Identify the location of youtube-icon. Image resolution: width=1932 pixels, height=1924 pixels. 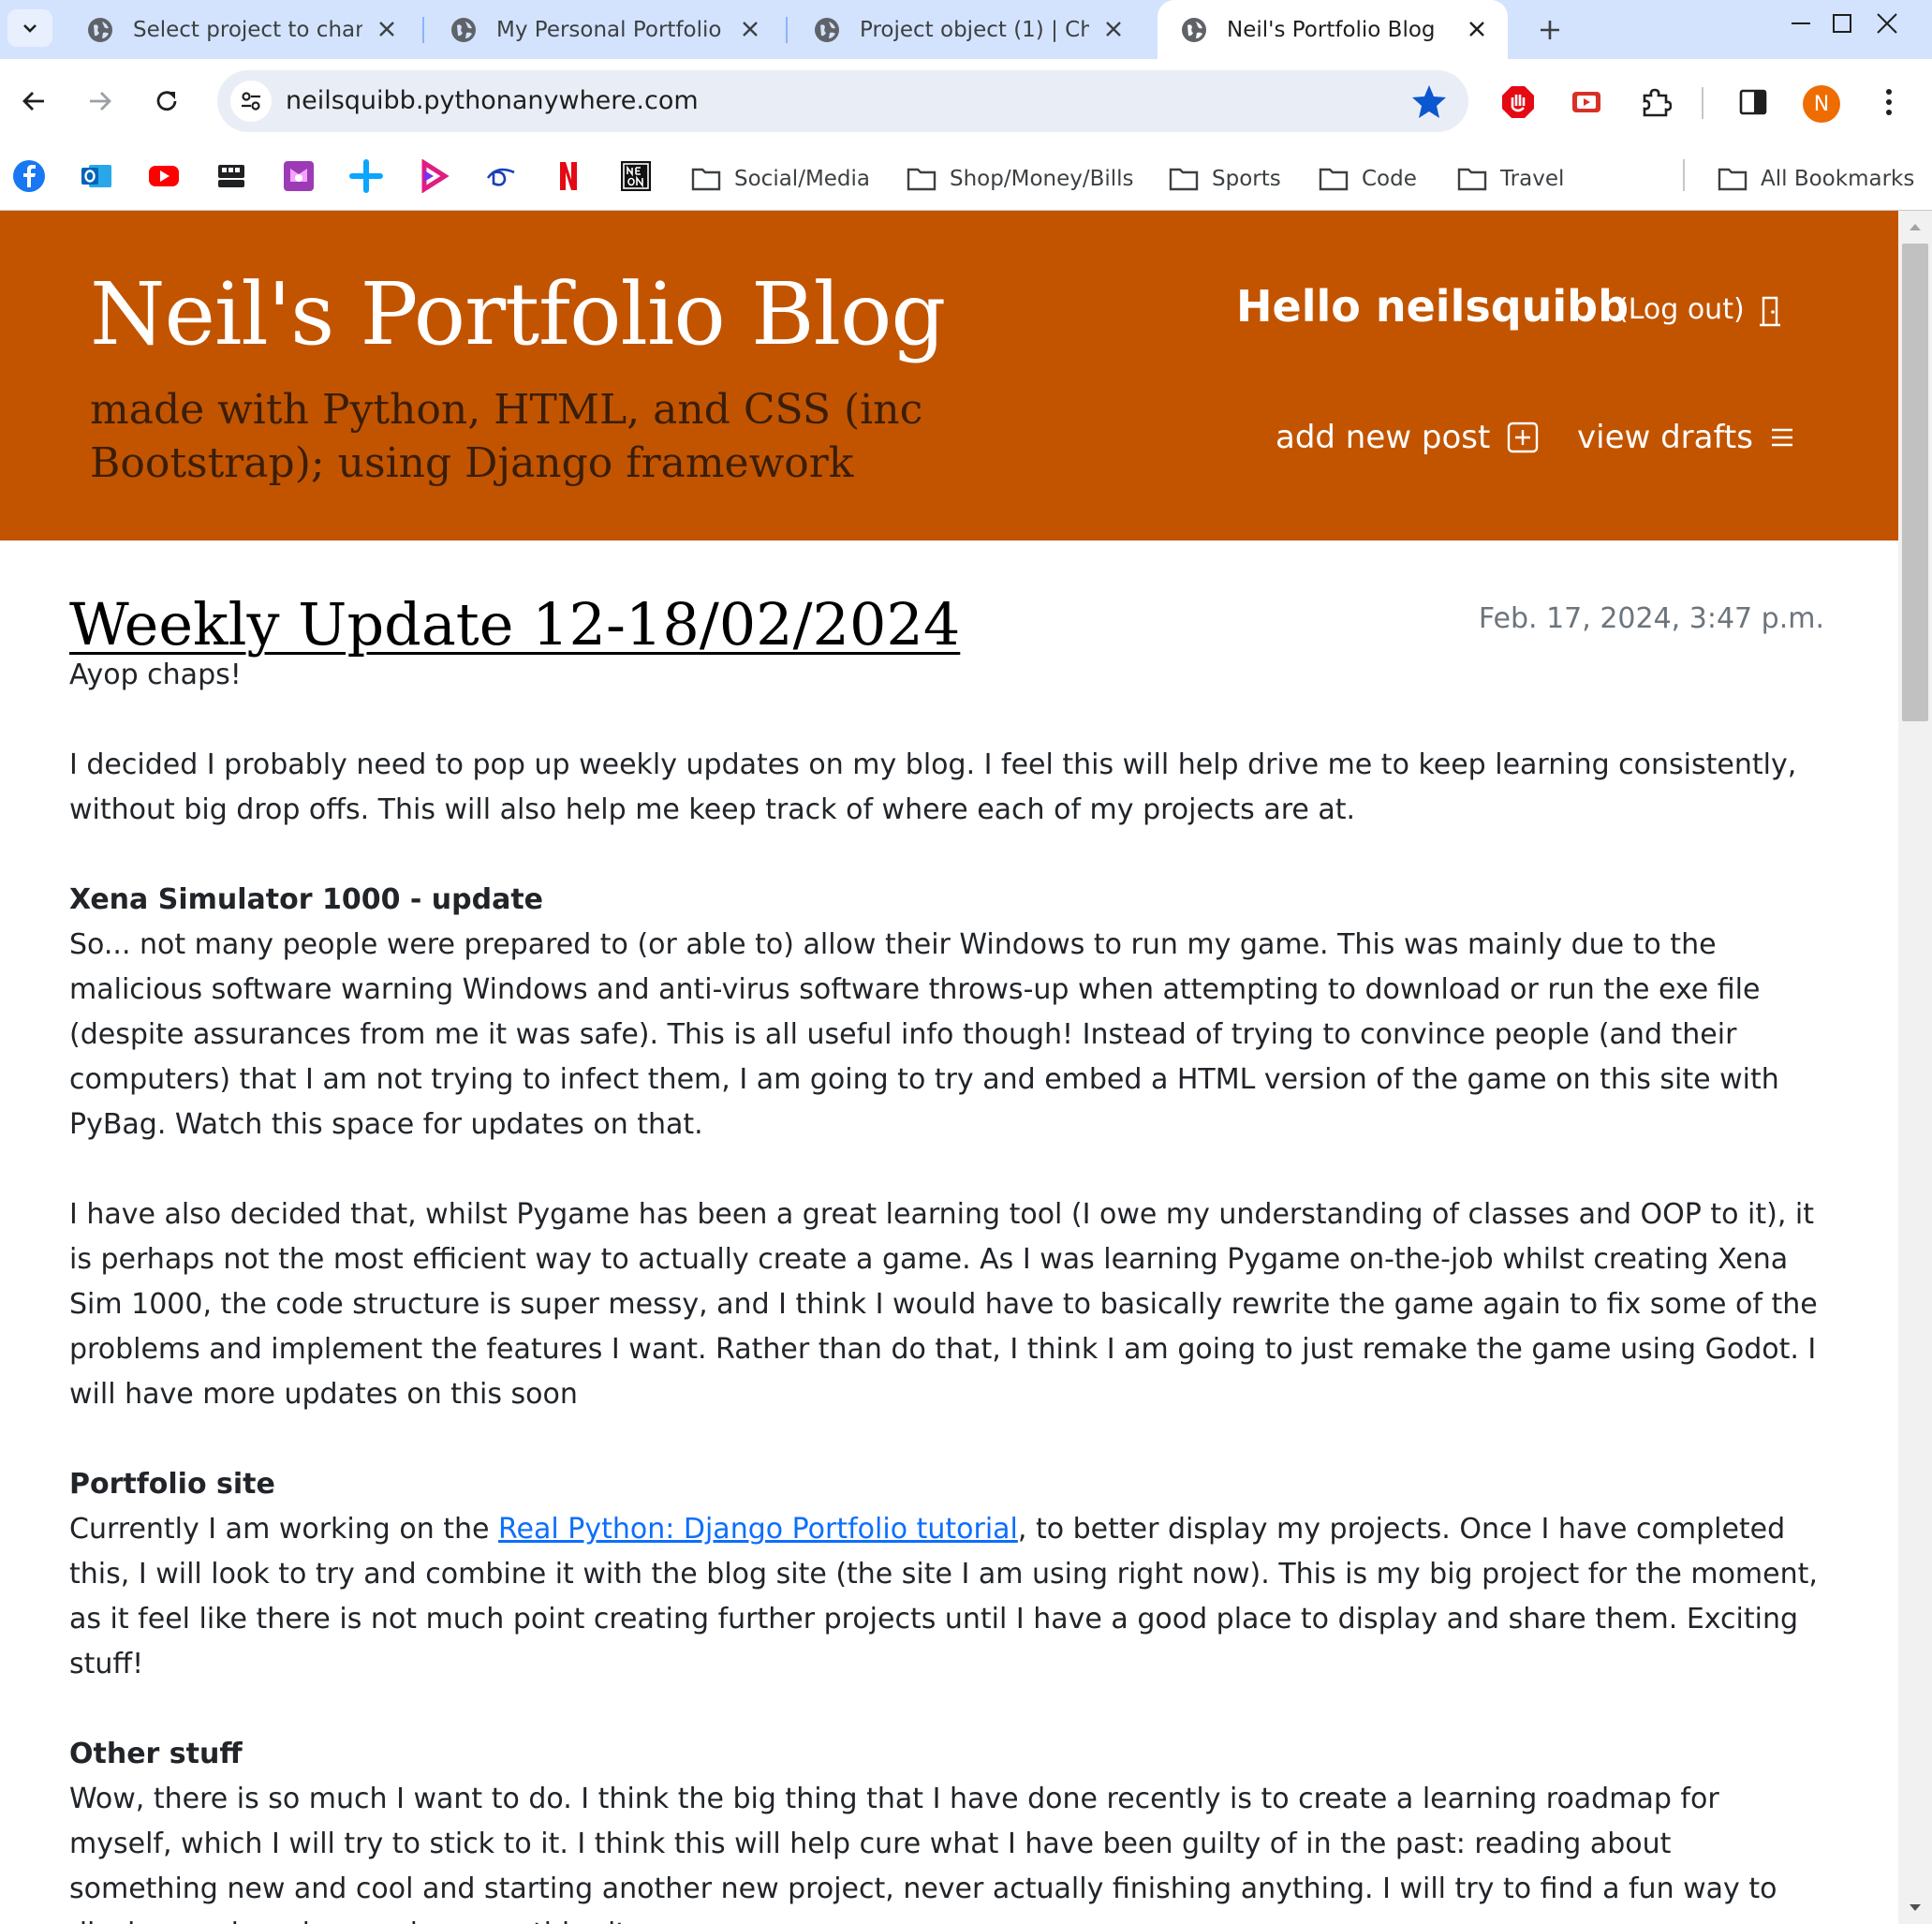
(164, 176).